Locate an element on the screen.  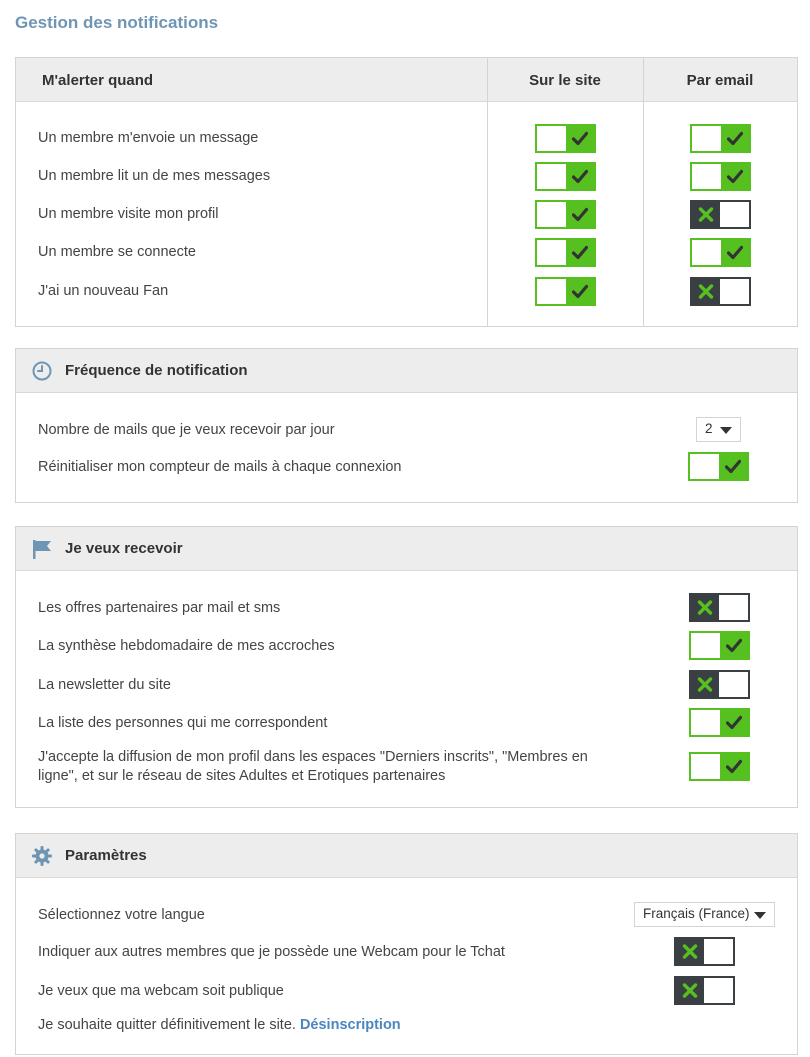
toggle-reset-counter is located at coordinates (718, 466).